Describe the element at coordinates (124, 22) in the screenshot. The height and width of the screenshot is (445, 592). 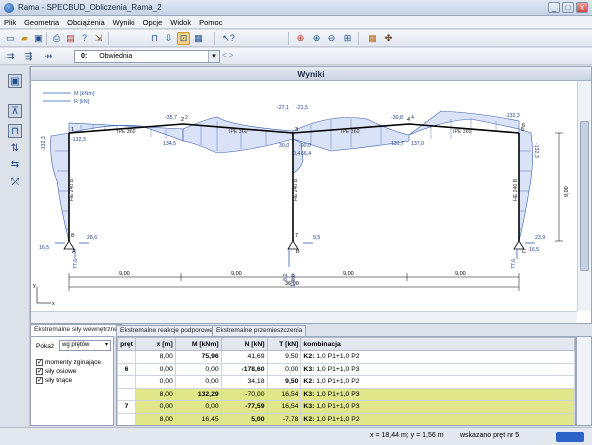
I see `menu-wyniki: Wyniki` at that location.